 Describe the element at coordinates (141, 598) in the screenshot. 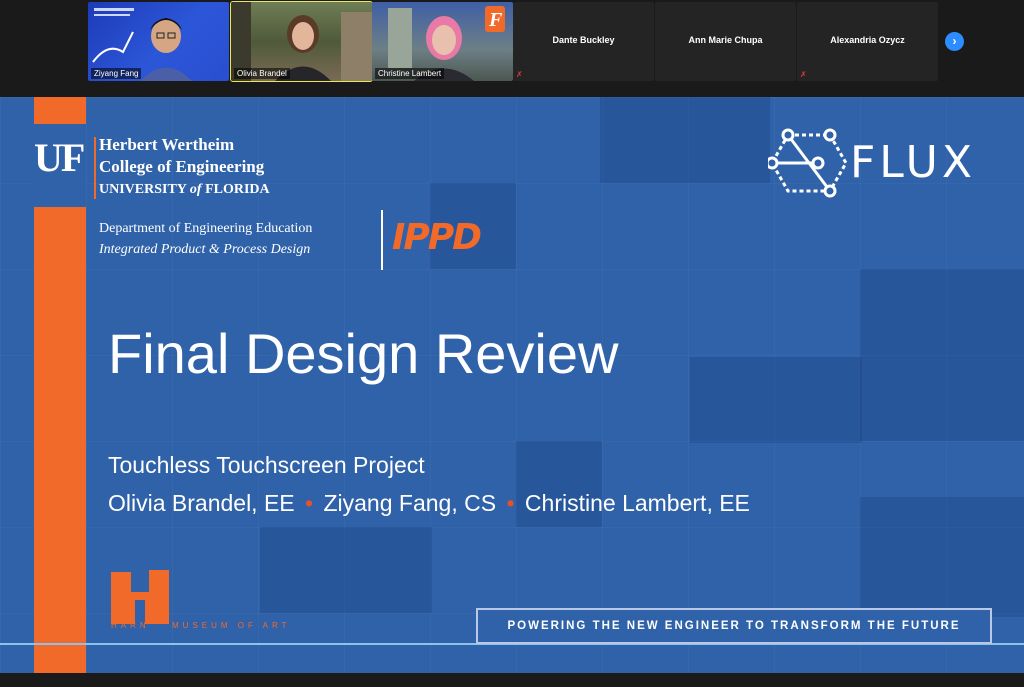

I see `harn-museum-logo` at that location.